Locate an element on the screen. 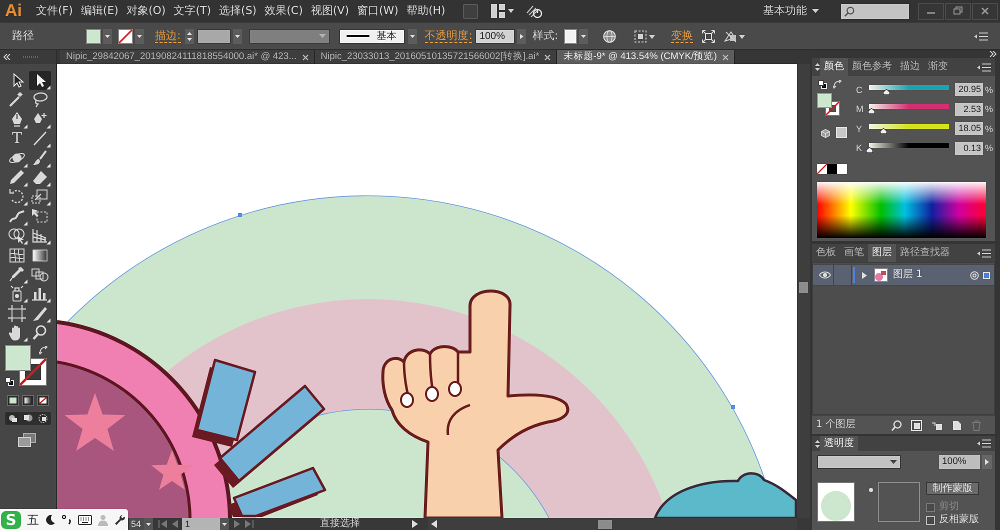 The image size is (1000, 530). clipping-mask-icon is located at coordinates (916, 425).